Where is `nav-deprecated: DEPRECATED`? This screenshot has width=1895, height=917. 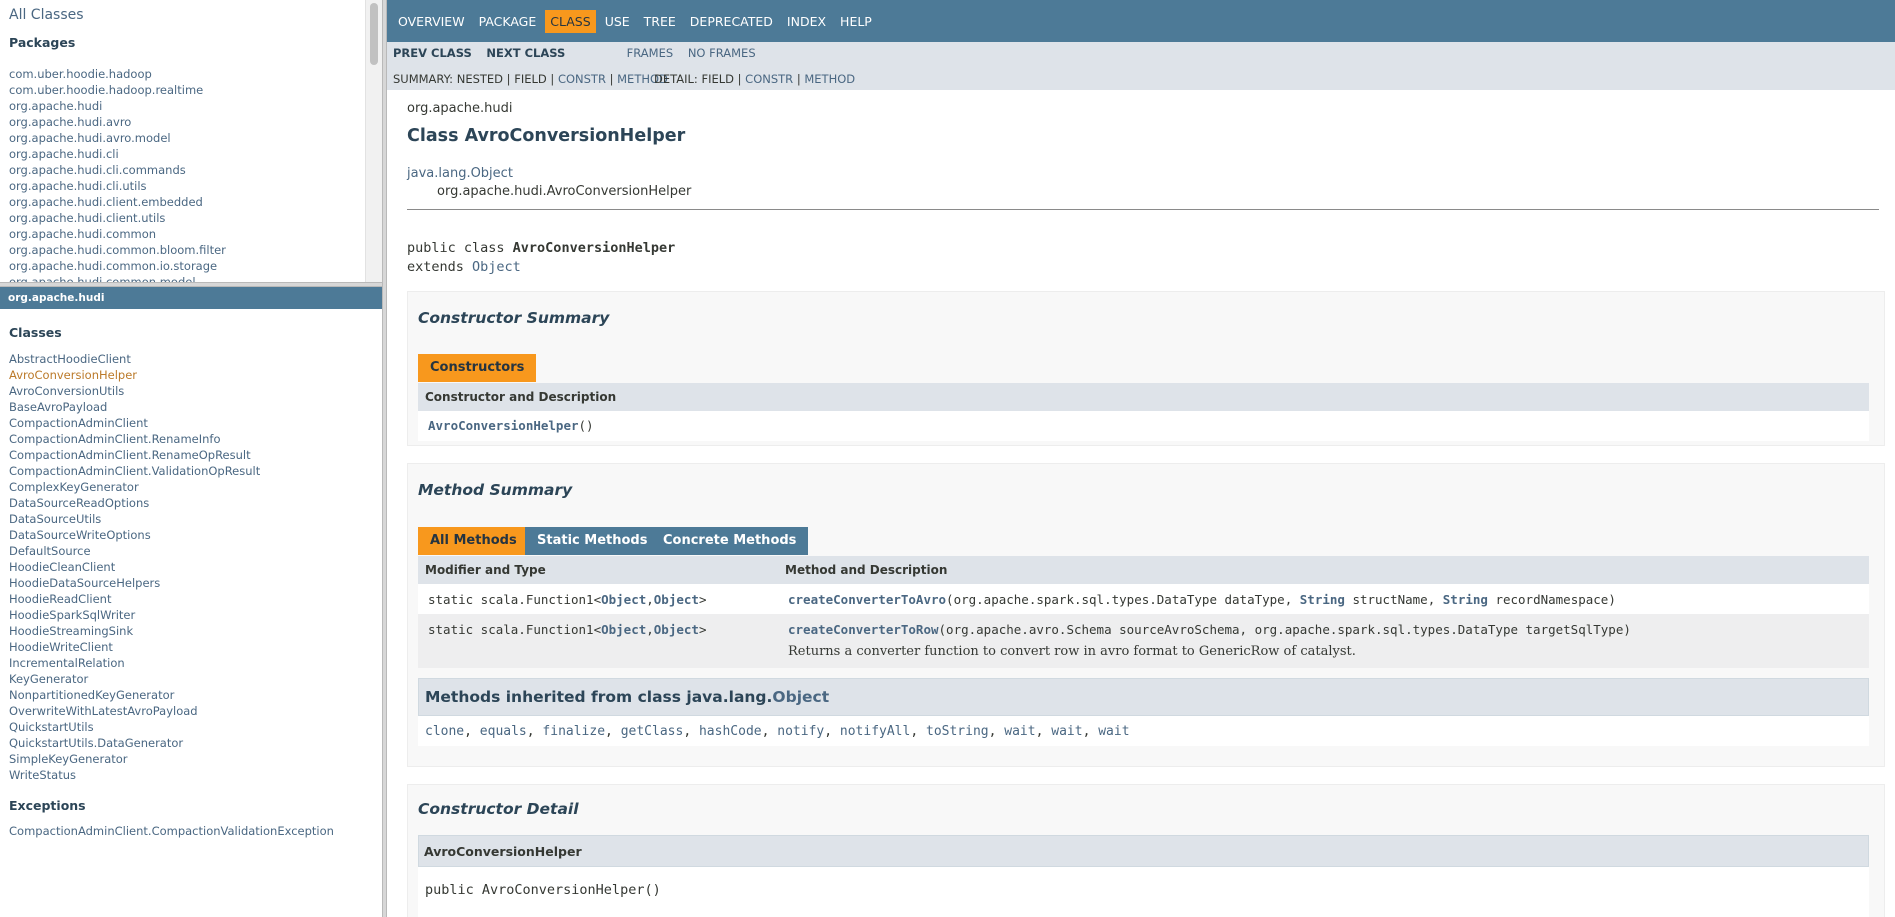
nav-deprecated: DEPRECATED is located at coordinates (731, 21).